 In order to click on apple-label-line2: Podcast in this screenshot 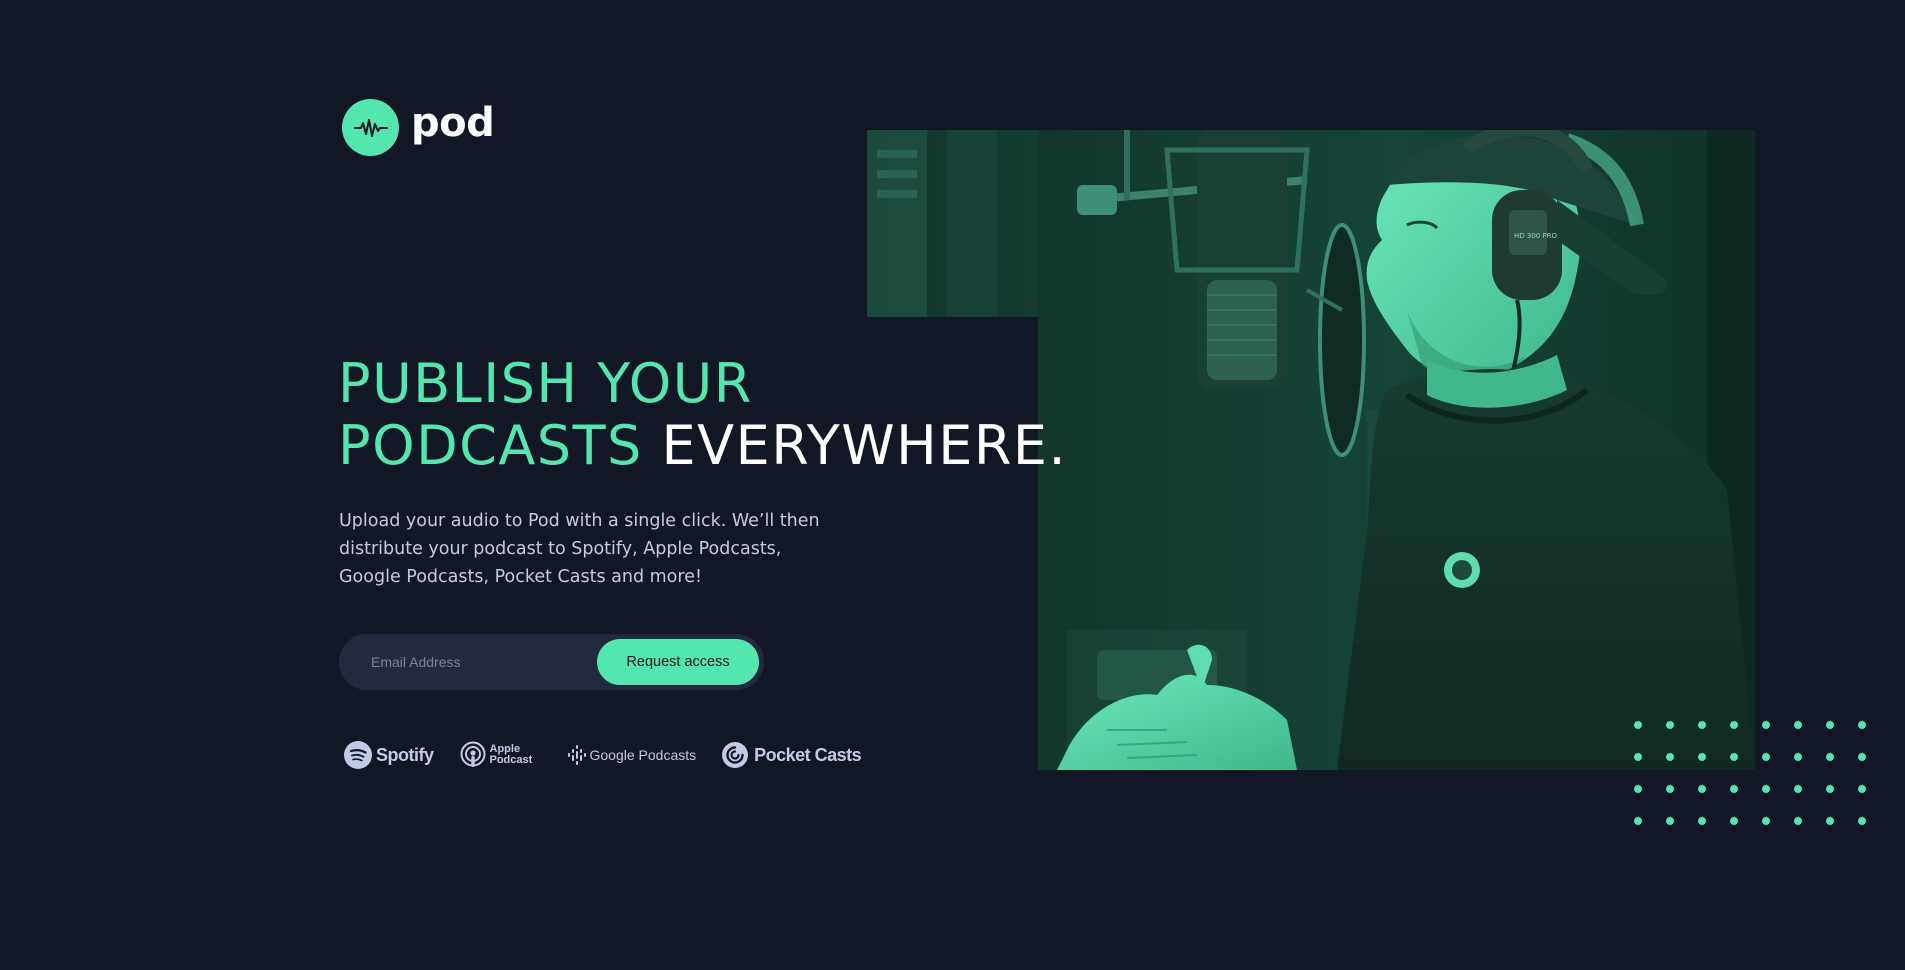, I will do `click(511, 760)`.